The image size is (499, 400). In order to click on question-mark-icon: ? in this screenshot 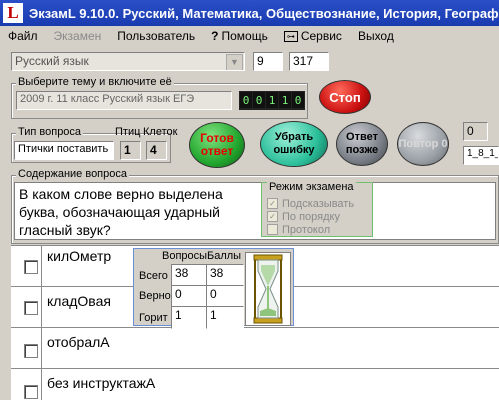, I will do `click(215, 36)`.